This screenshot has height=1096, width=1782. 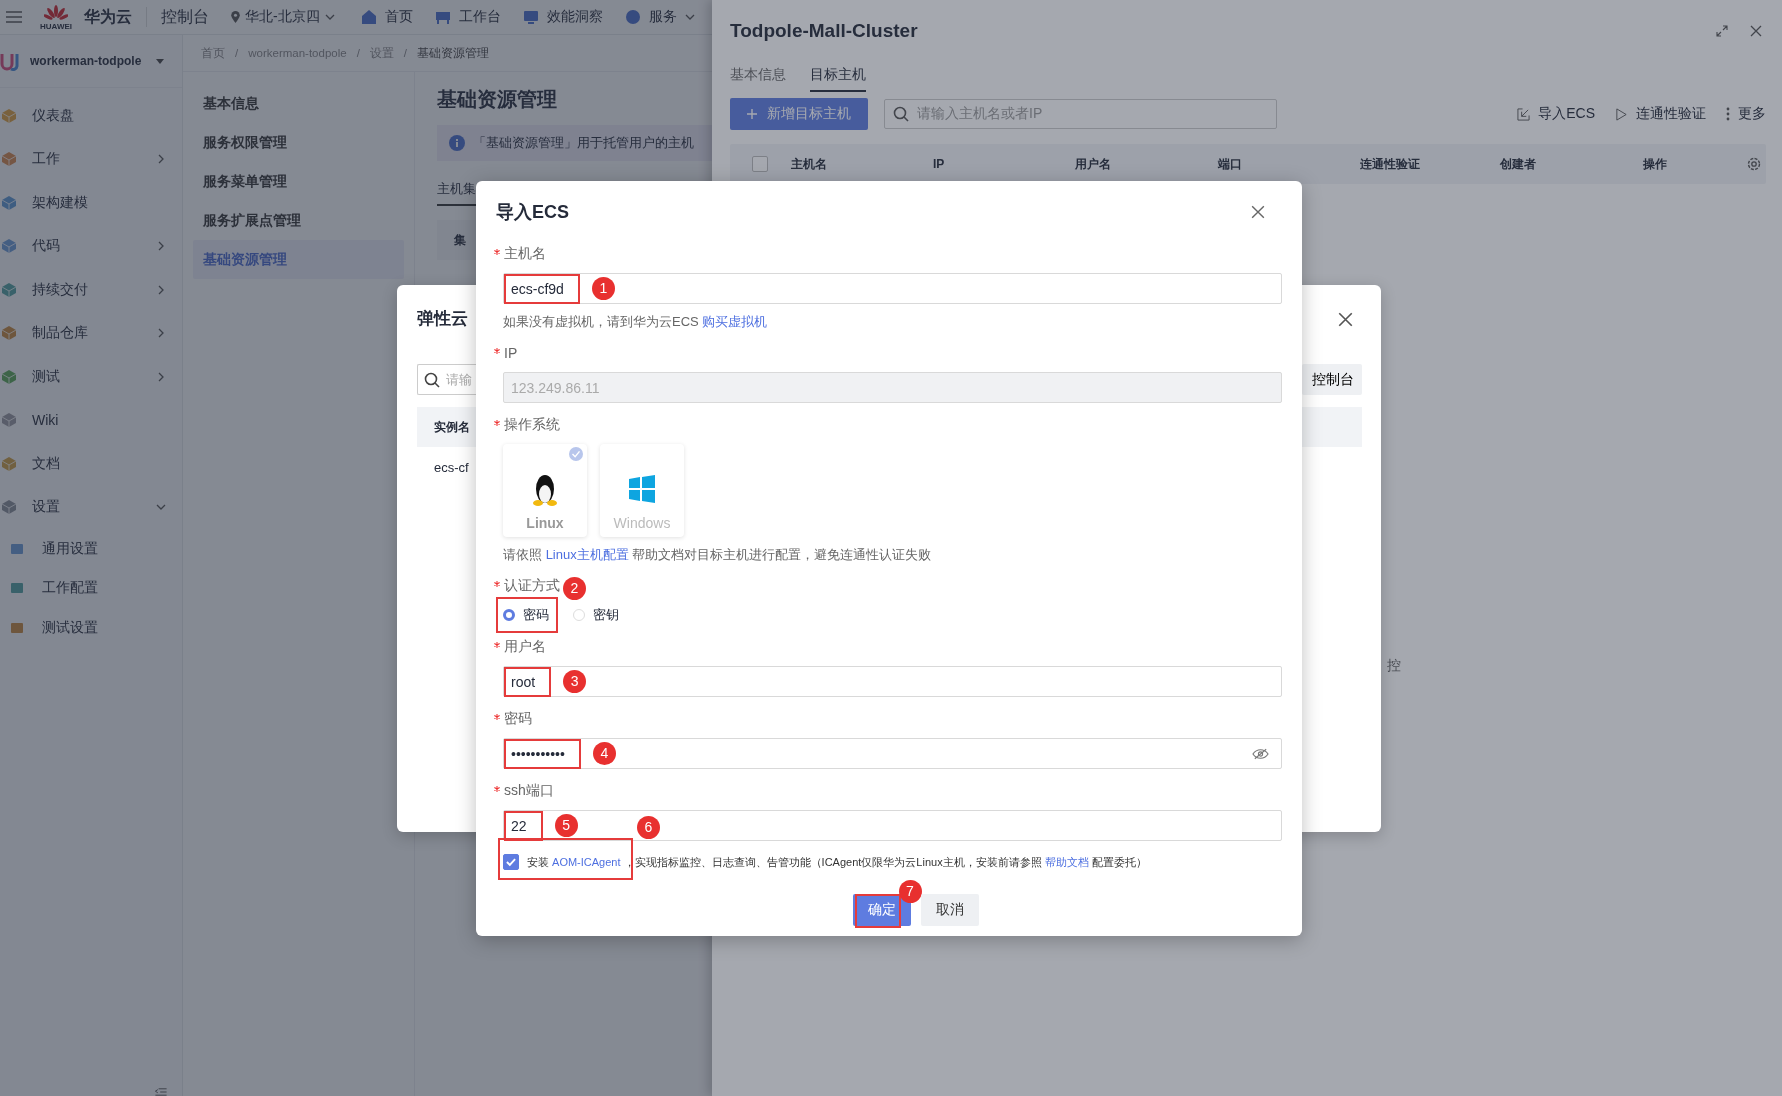 I want to click on settings-menu-item: 基础资源管理, so click(x=298, y=259).